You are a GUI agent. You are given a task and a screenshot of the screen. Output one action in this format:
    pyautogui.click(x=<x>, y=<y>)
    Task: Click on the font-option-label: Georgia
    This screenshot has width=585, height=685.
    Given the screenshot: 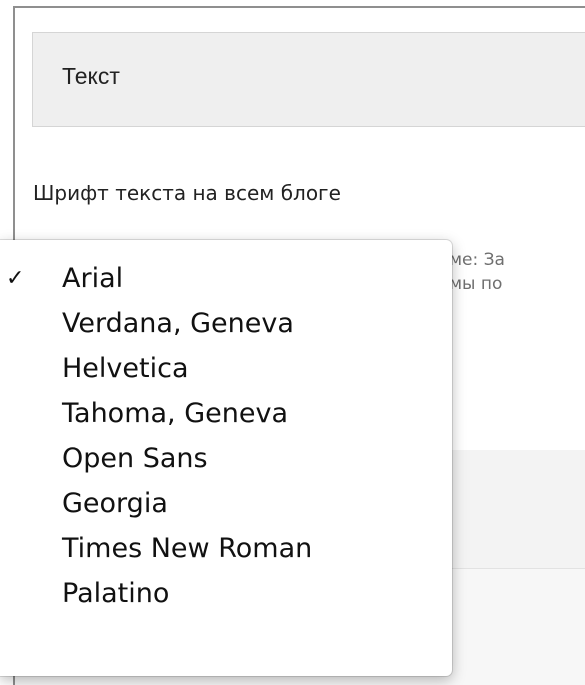 What is the action you would take?
    pyautogui.click(x=115, y=503)
    